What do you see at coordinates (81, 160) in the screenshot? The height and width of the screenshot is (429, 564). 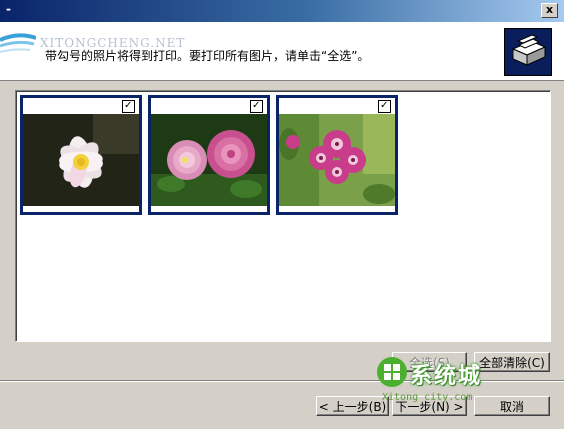 I see `lotus-photo` at bounding box center [81, 160].